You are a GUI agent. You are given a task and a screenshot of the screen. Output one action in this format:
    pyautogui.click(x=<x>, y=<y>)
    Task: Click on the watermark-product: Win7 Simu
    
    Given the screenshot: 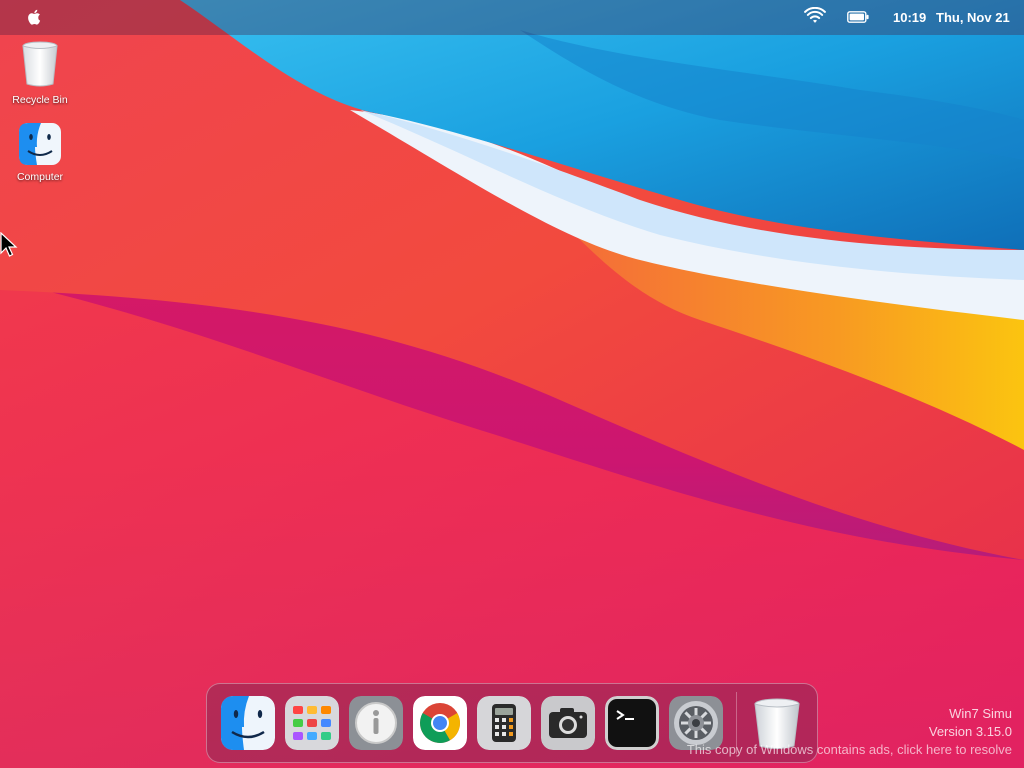 What is the action you would take?
    pyautogui.click(x=980, y=713)
    